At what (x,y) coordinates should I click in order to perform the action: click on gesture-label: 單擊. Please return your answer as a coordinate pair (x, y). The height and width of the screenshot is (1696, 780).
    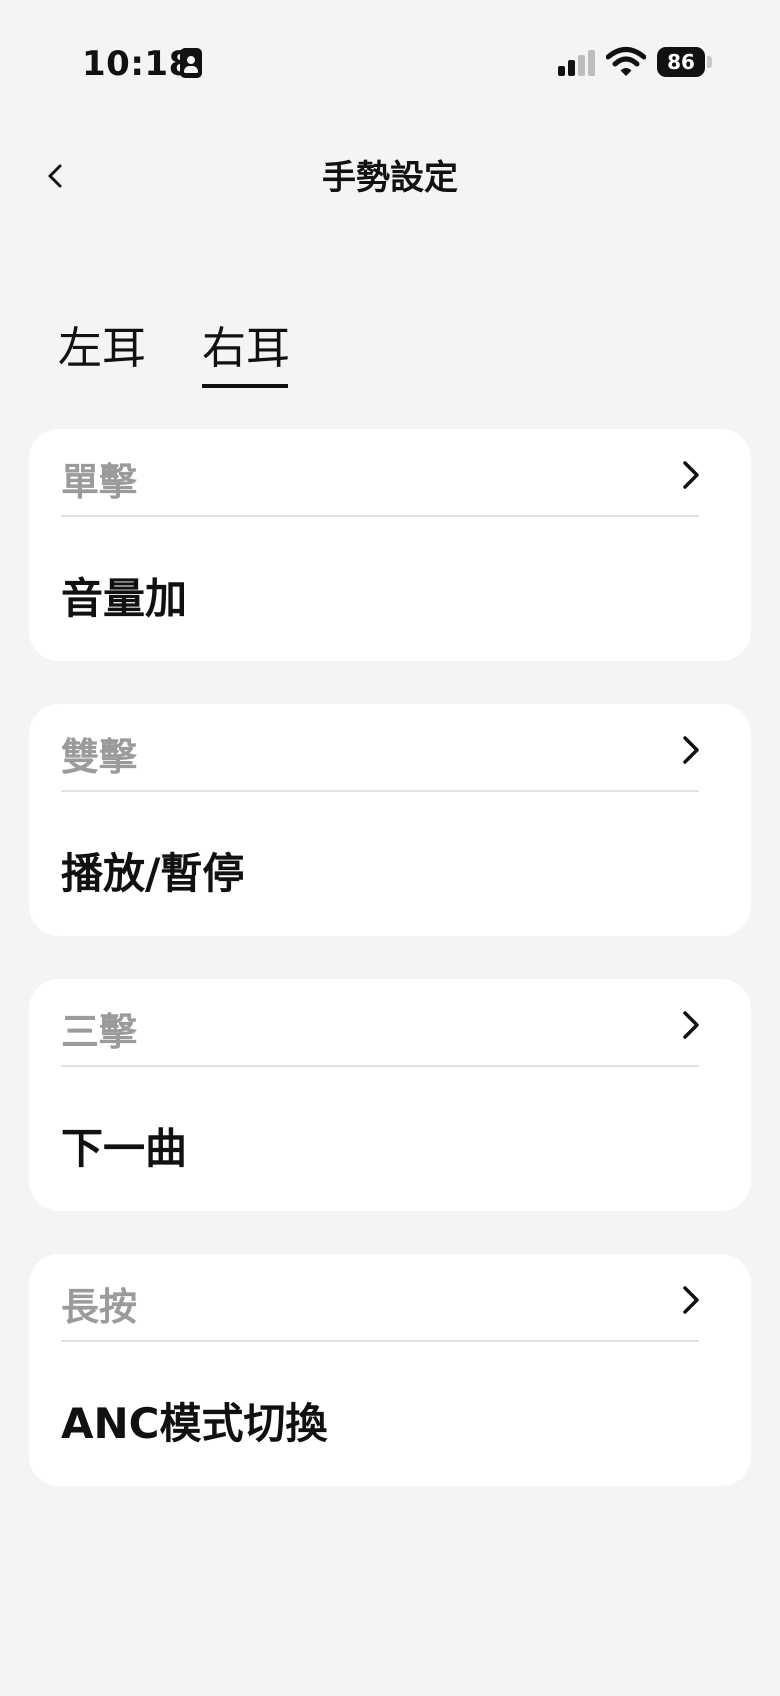
    Looking at the image, I should click on (99, 482).